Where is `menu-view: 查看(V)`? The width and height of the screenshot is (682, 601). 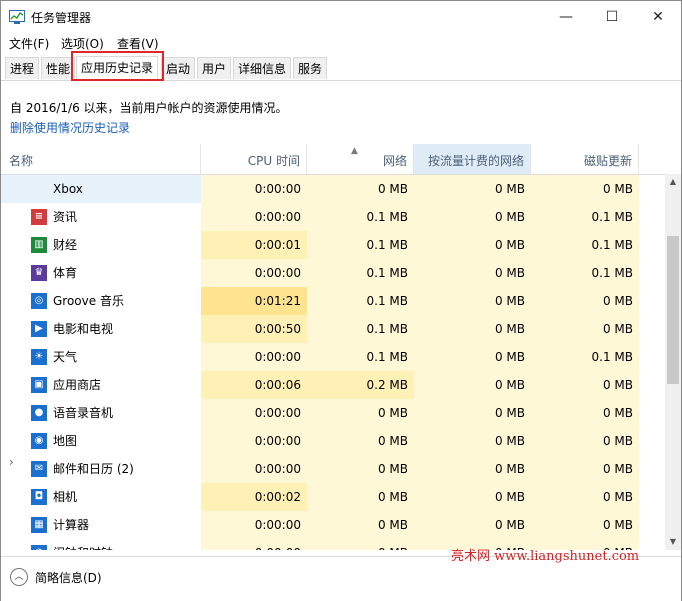 menu-view: 查看(V) is located at coordinates (138, 43).